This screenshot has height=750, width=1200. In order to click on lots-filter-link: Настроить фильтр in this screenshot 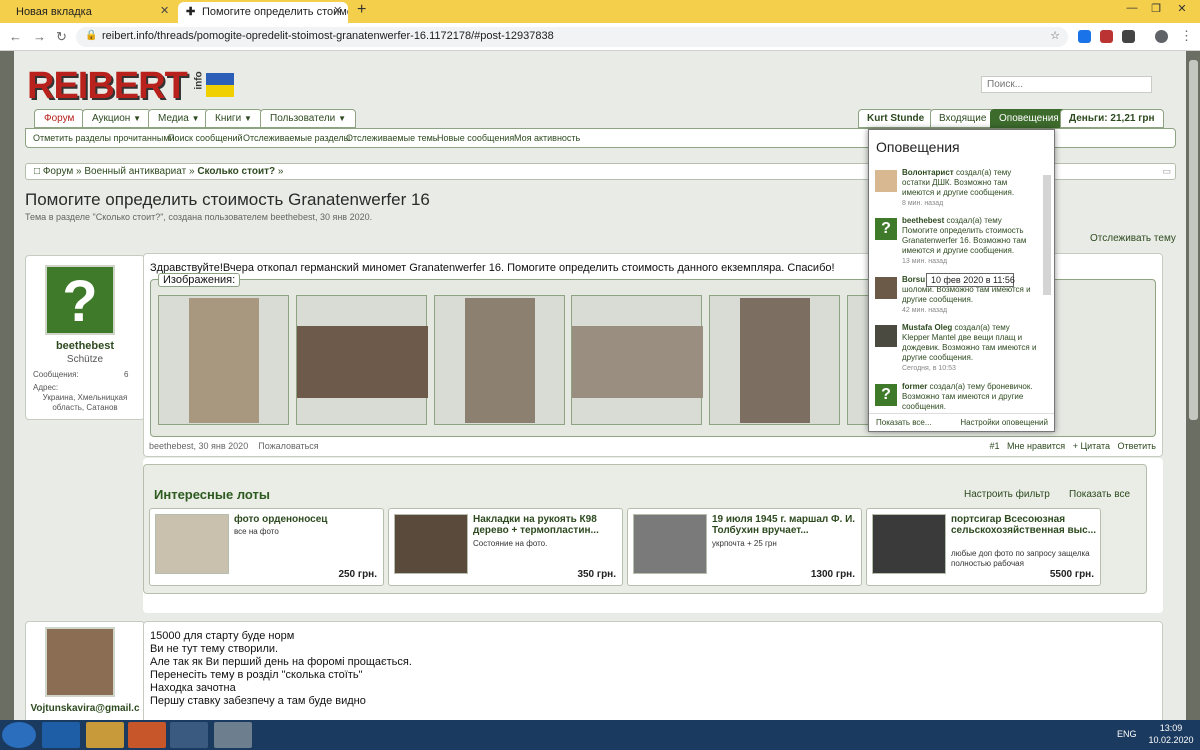, I will do `click(1007, 494)`.